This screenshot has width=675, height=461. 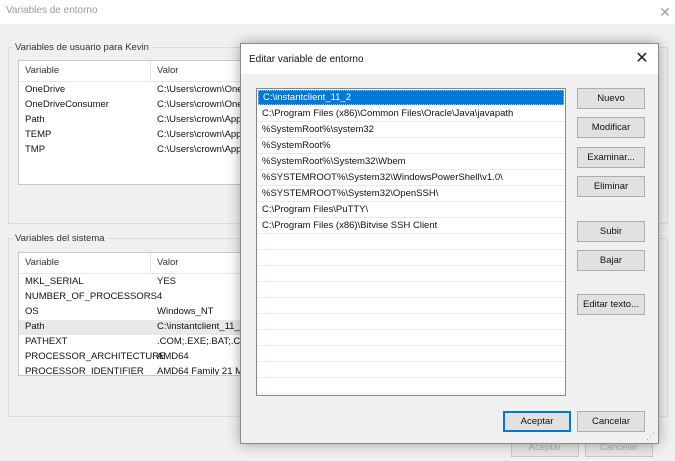 I want to click on system-variable-name: PROCESSOR_IDENTIFIER, so click(x=84, y=371).